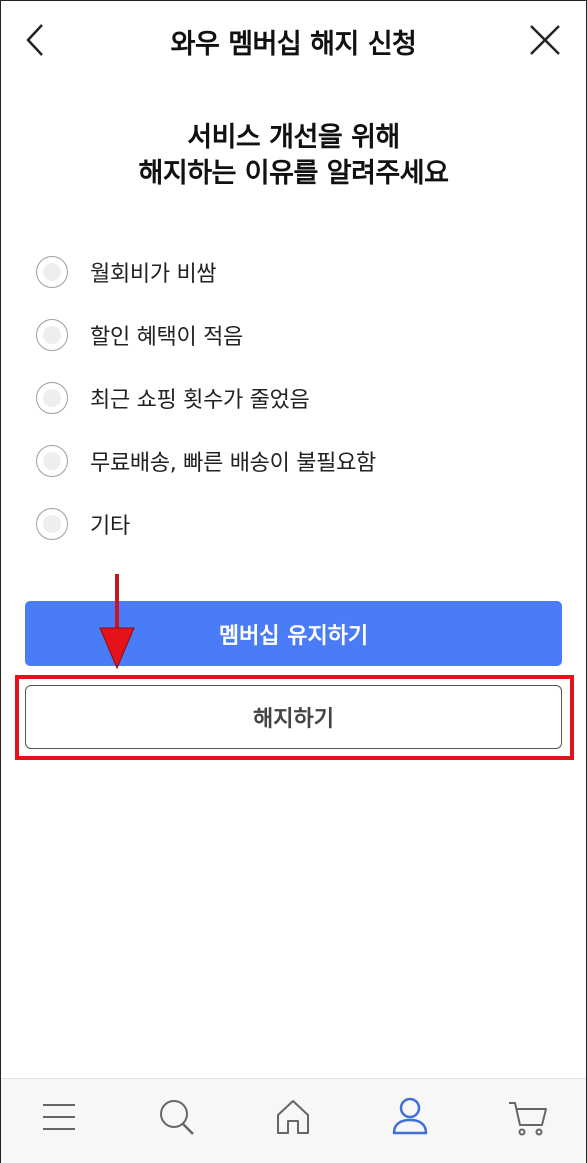 This screenshot has width=587, height=1163. I want to click on reason-option: 기타, so click(296, 523).